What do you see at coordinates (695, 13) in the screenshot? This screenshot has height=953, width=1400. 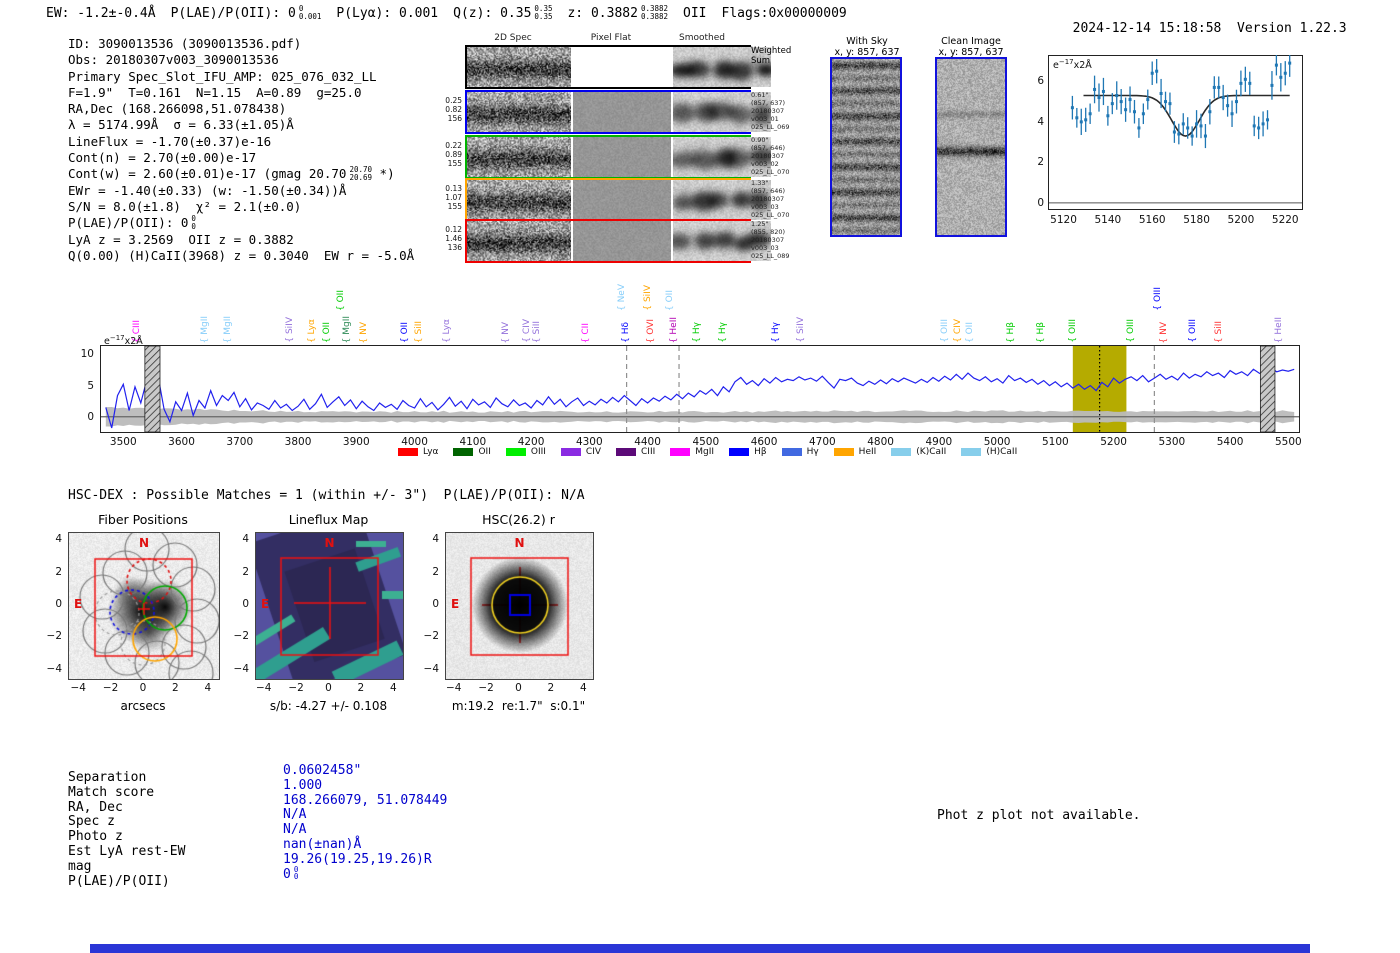 I see `summary-segment-text: OII` at bounding box center [695, 13].